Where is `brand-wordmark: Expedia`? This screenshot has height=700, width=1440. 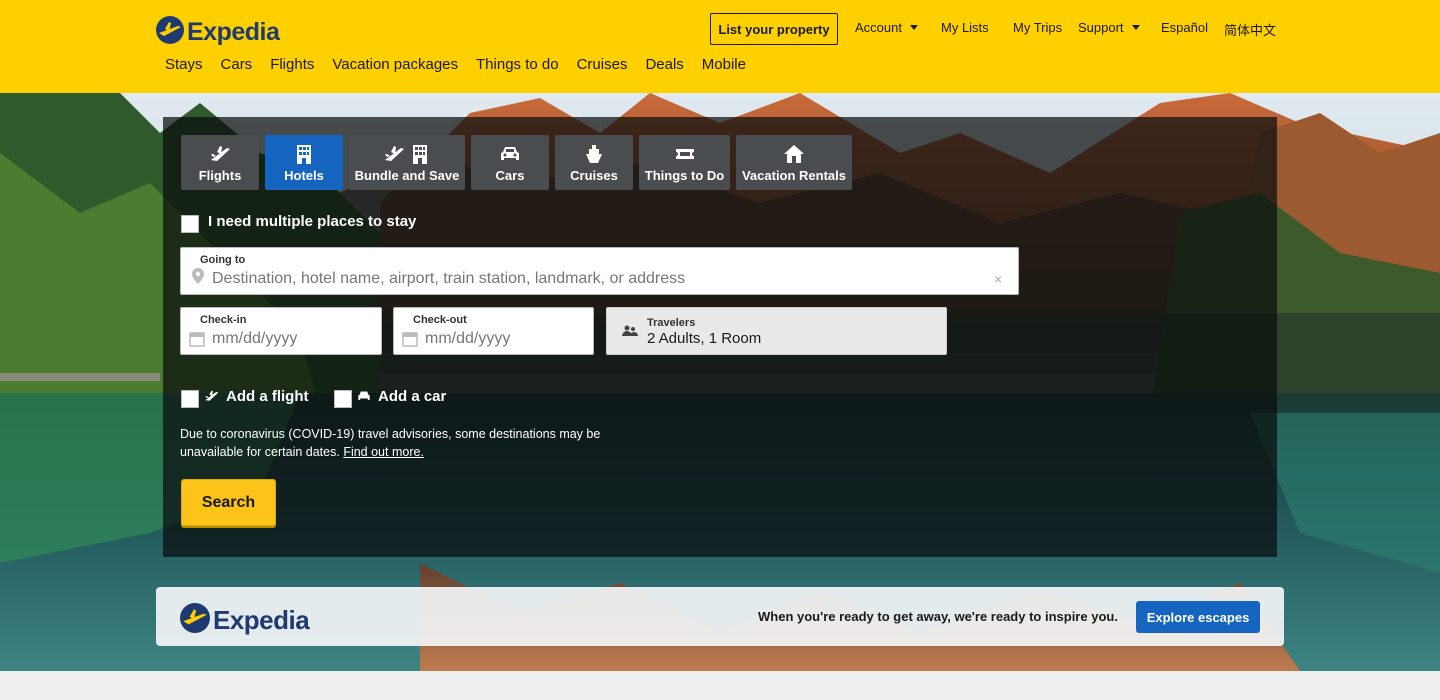 brand-wordmark: Expedia is located at coordinates (233, 32).